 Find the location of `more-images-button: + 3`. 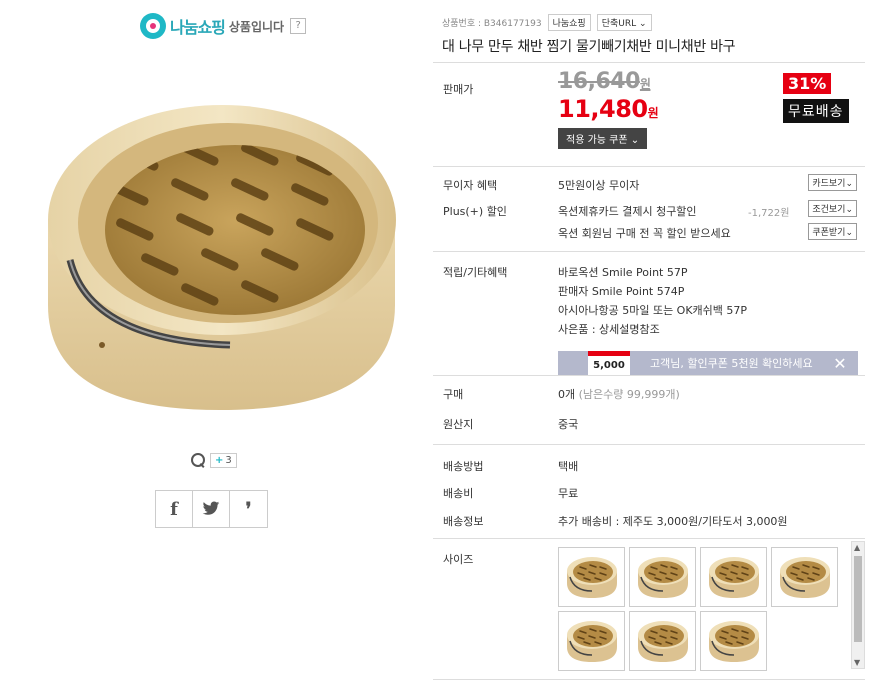

more-images-button: + 3 is located at coordinates (223, 460).